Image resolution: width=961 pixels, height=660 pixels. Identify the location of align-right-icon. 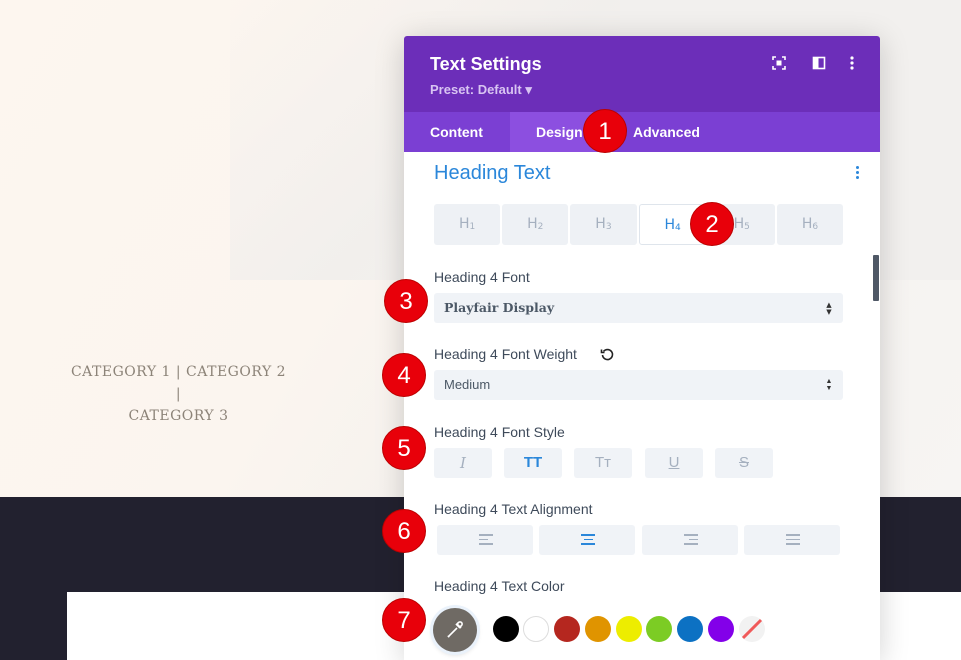
(691, 540).